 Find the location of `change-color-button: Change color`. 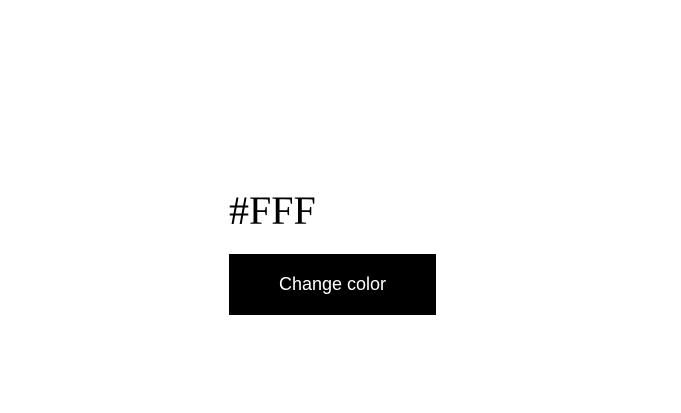

change-color-button: Change color is located at coordinates (332, 284).